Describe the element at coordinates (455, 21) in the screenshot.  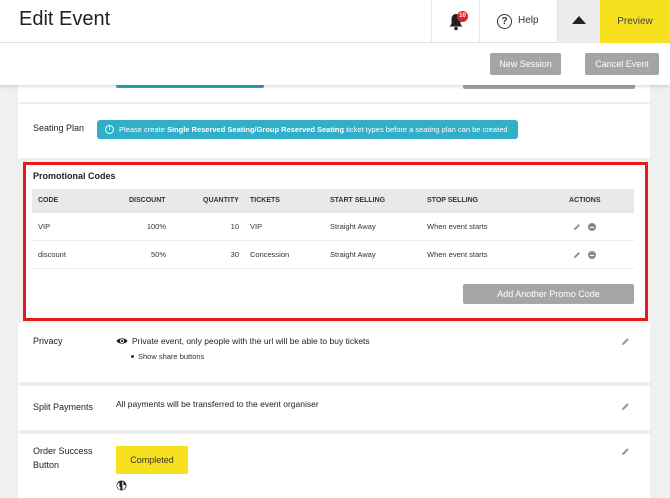
I see `notifications-button: 10` at that location.